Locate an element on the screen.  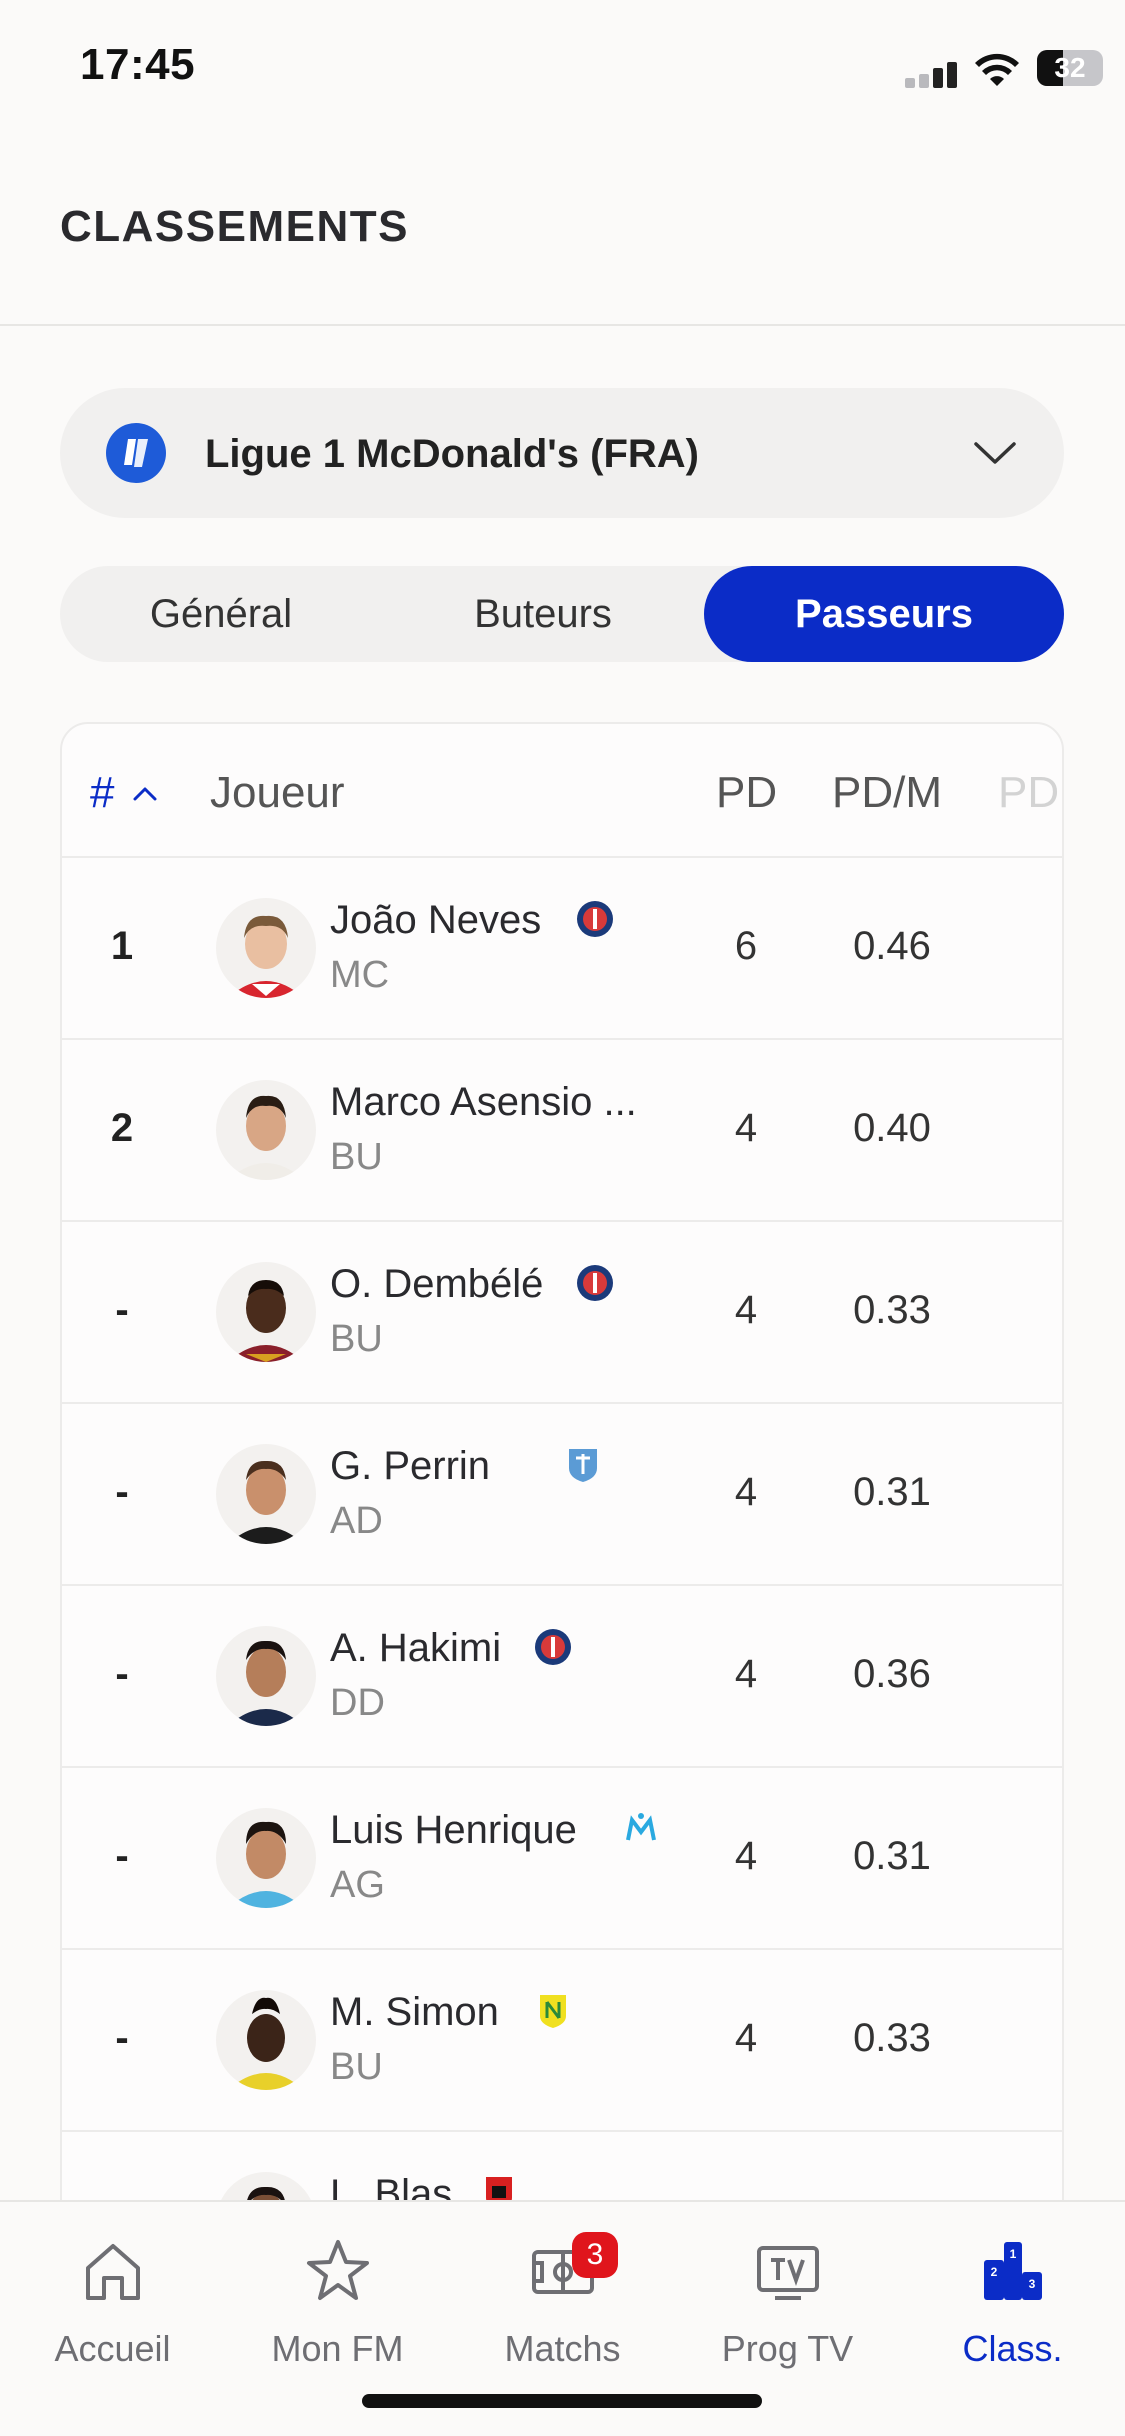
page-title: CLASSEMENTS is located at coordinates (234, 226).